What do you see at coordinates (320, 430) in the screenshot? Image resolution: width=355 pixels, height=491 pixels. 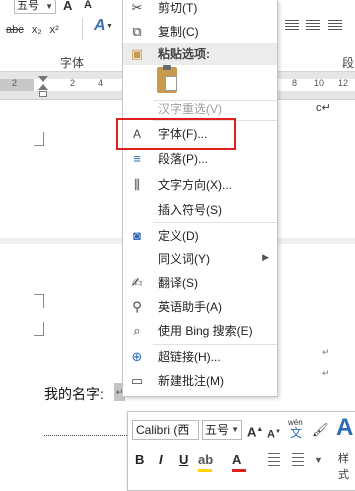 I see `format-painter-icon: 🖌` at bounding box center [320, 430].